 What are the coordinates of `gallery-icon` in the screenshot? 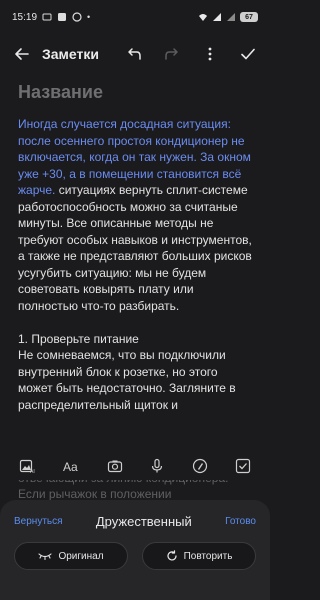 It's located at (62, 17).